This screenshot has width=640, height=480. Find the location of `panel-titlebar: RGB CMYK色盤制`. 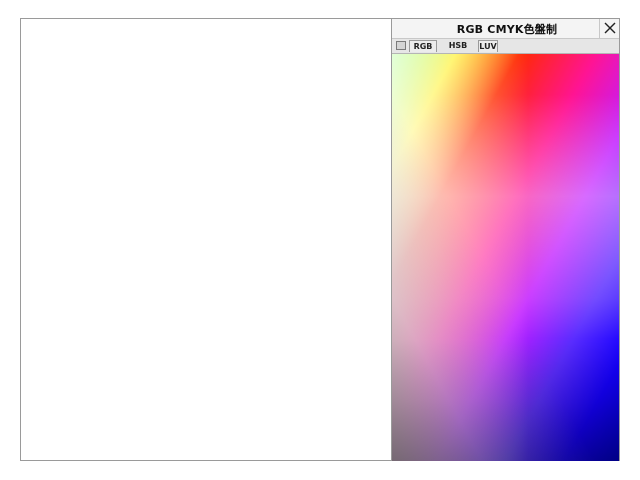

panel-titlebar: RGB CMYK色盤制 is located at coordinates (505, 29).